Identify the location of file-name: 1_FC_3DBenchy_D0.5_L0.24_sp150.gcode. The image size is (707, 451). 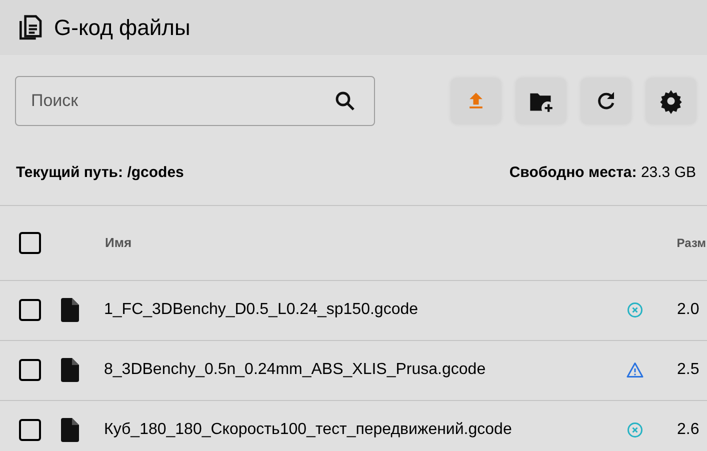
(261, 310).